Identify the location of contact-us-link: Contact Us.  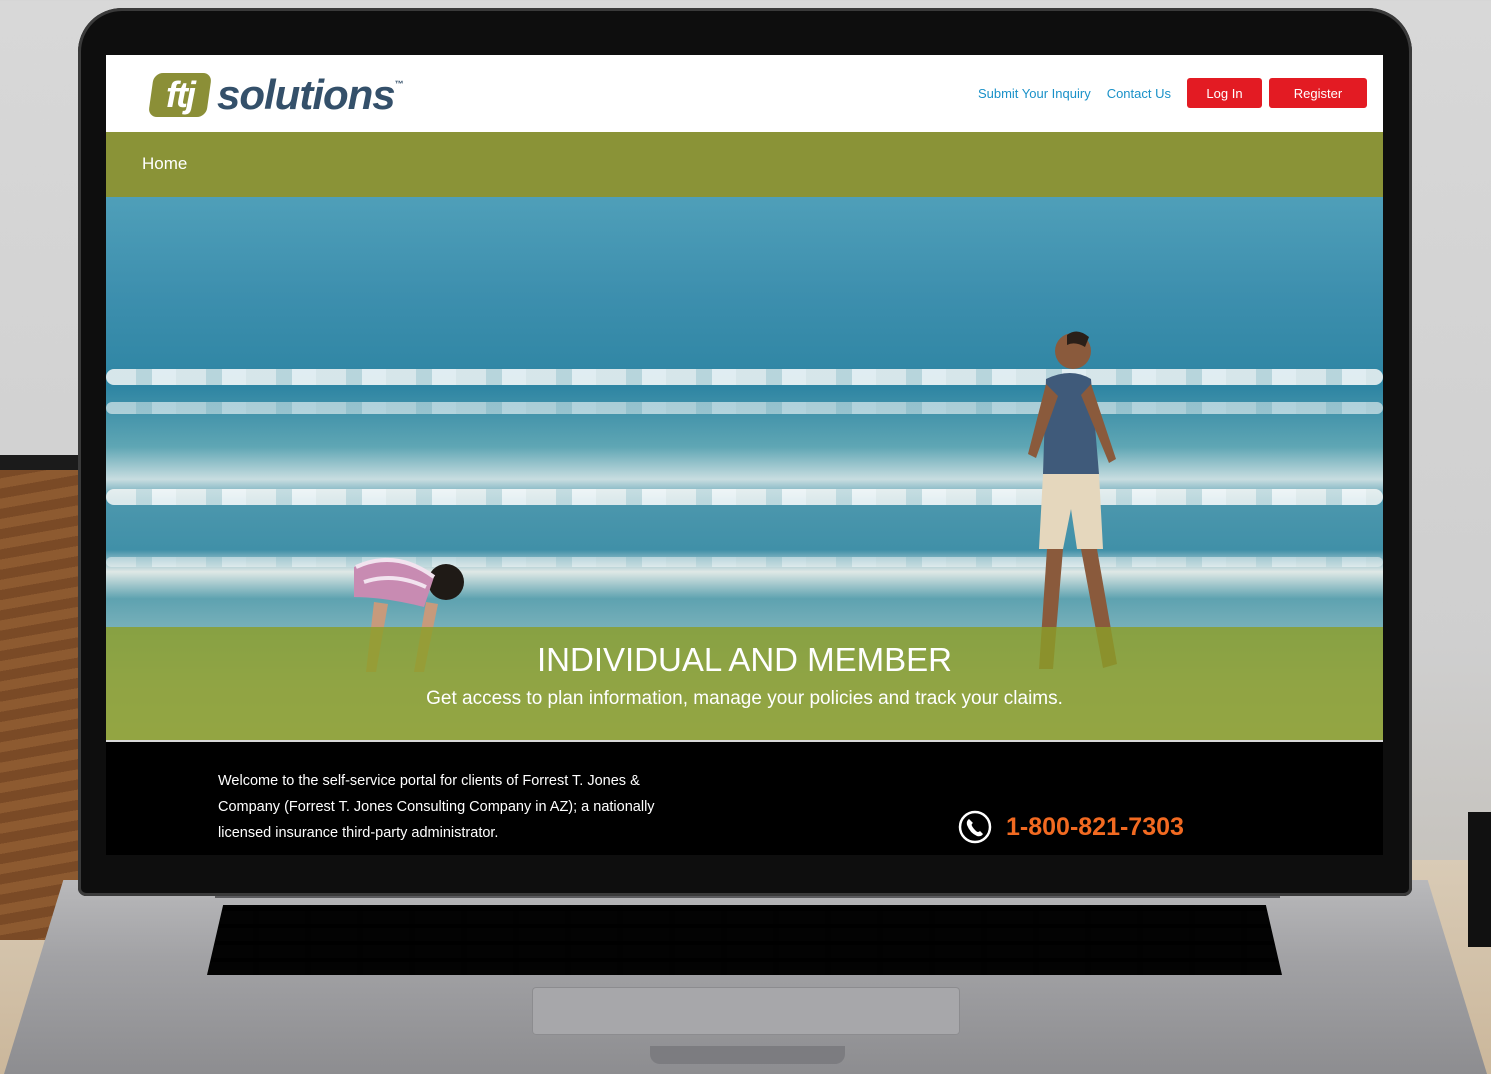
(1139, 93).